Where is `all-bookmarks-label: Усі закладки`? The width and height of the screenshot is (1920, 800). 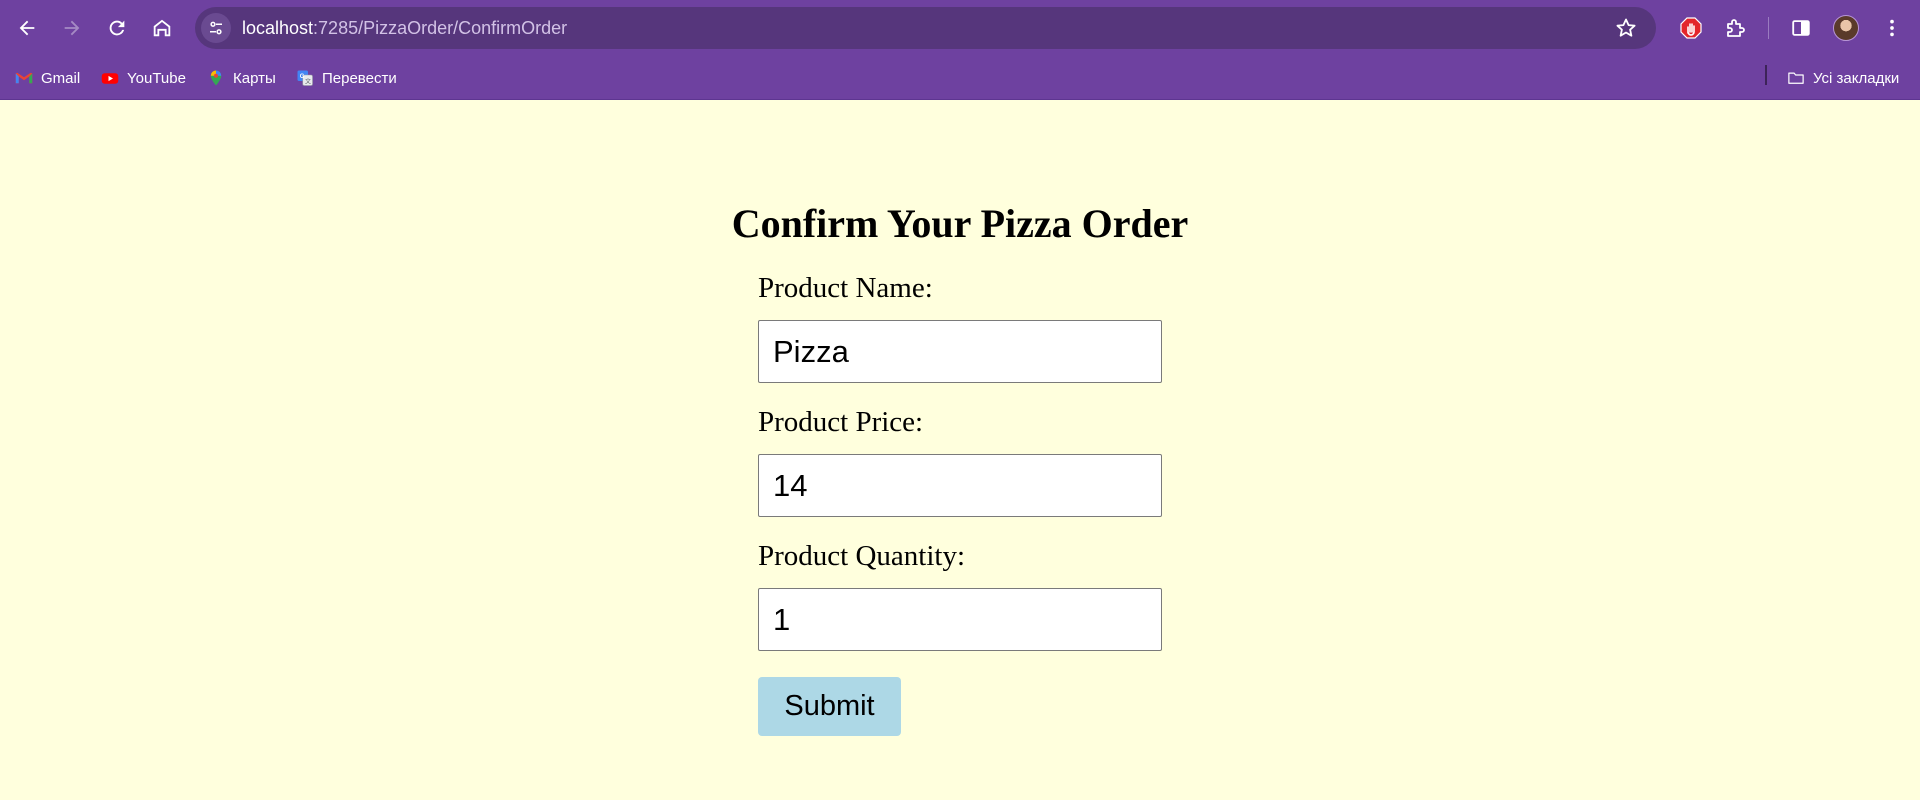
all-bookmarks-label: Усі закладки is located at coordinates (1856, 78).